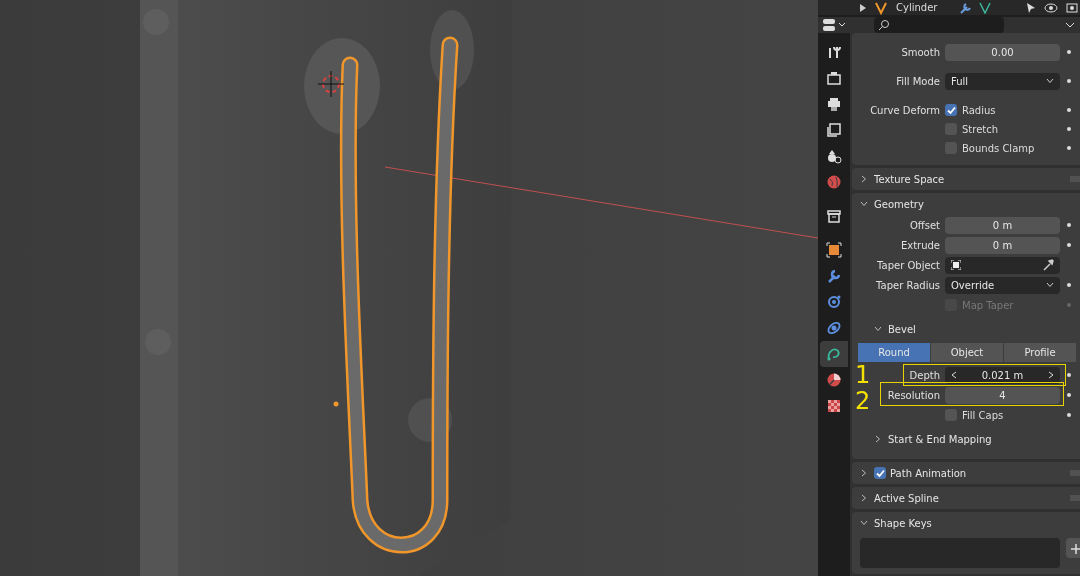 This screenshot has height=576, width=1080. I want to click on annotation-number: 2, so click(863, 401).